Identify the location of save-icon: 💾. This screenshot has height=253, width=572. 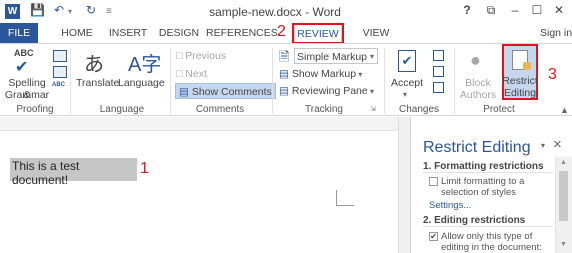
(37, 10).